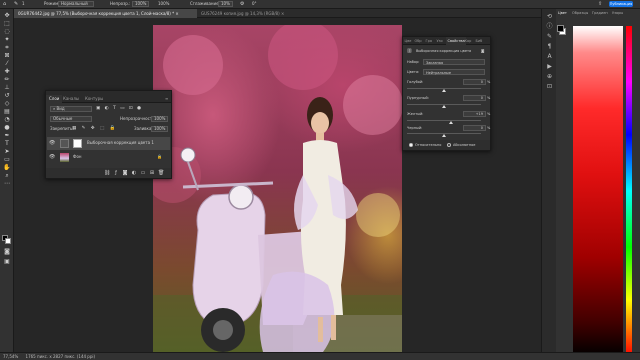 This screenshot has height=360, width=640. Describe the element at coordinates (107, 173) in the screenshot. I see `link-icon: ⛓` at that location.